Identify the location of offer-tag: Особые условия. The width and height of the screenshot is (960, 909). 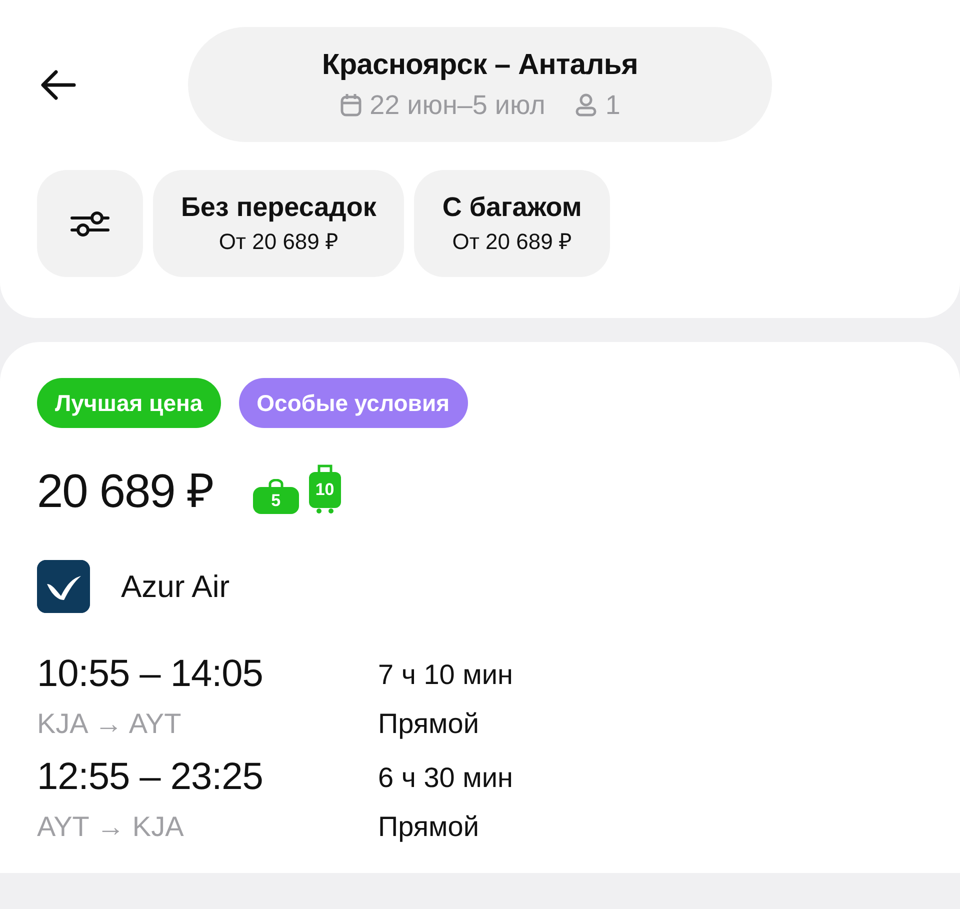
(353, 403).